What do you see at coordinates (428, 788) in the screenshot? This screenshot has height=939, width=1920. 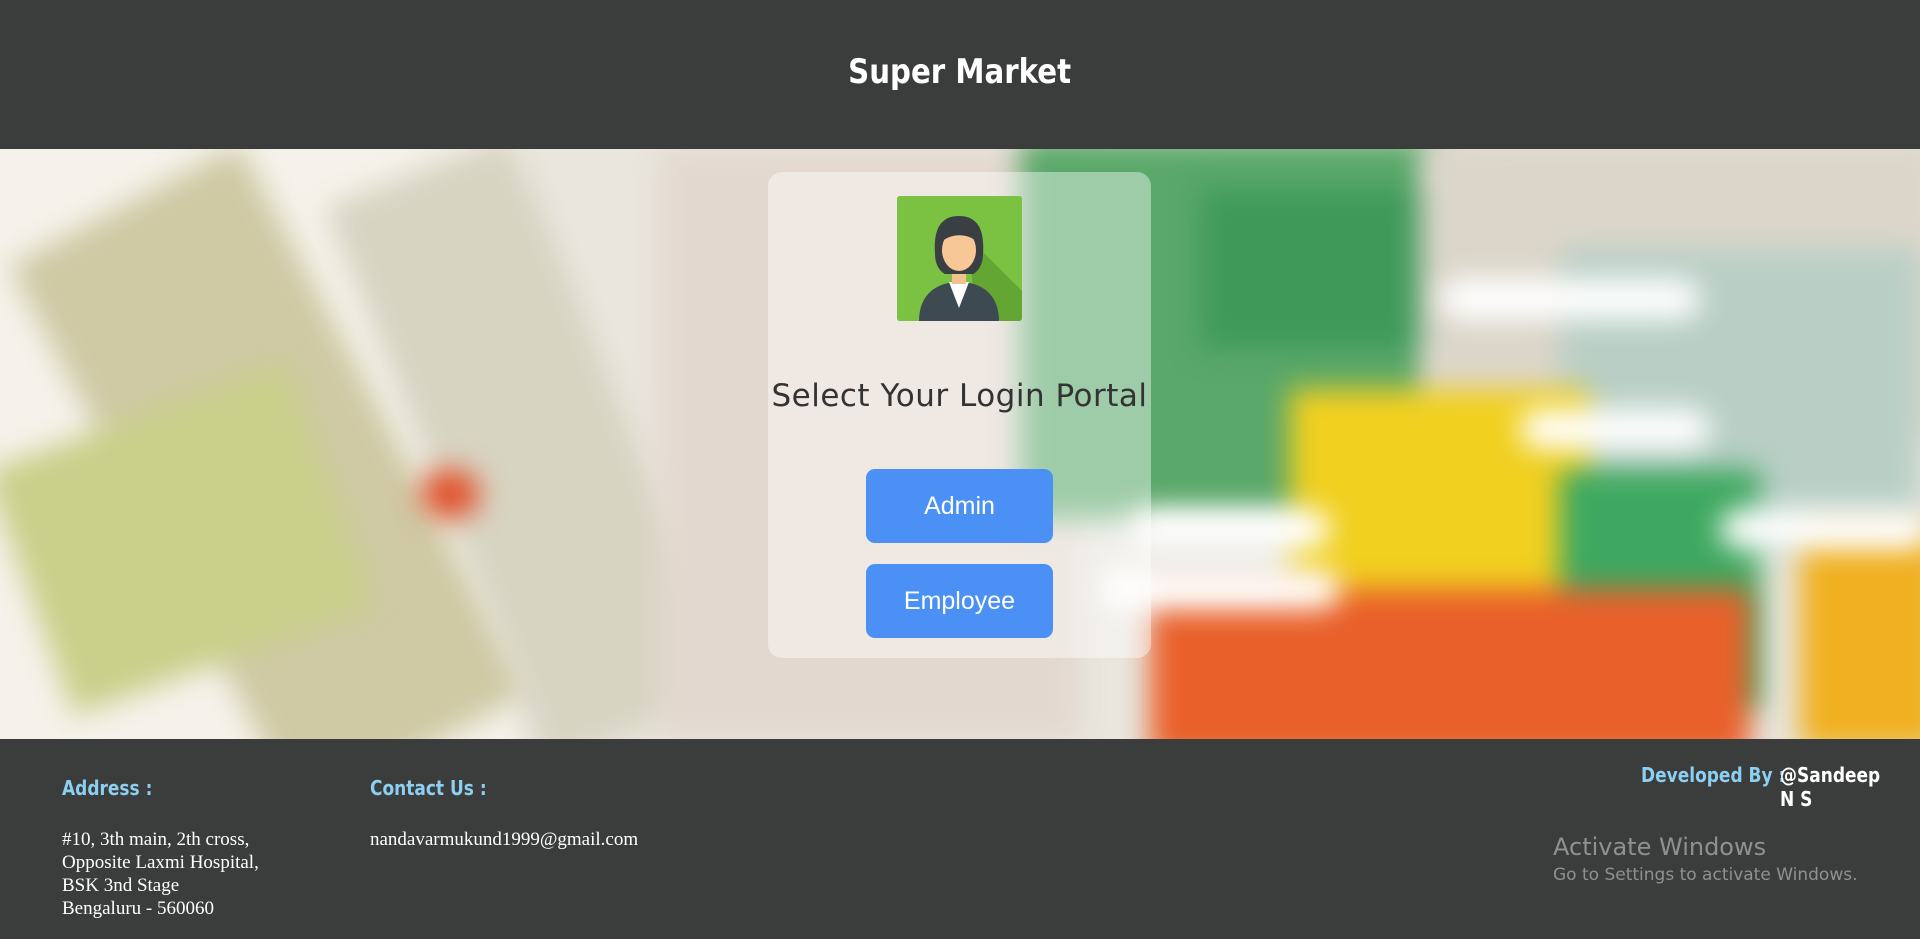 I see `contact-heading: Contact Us :` at bounding box center [428, 788].